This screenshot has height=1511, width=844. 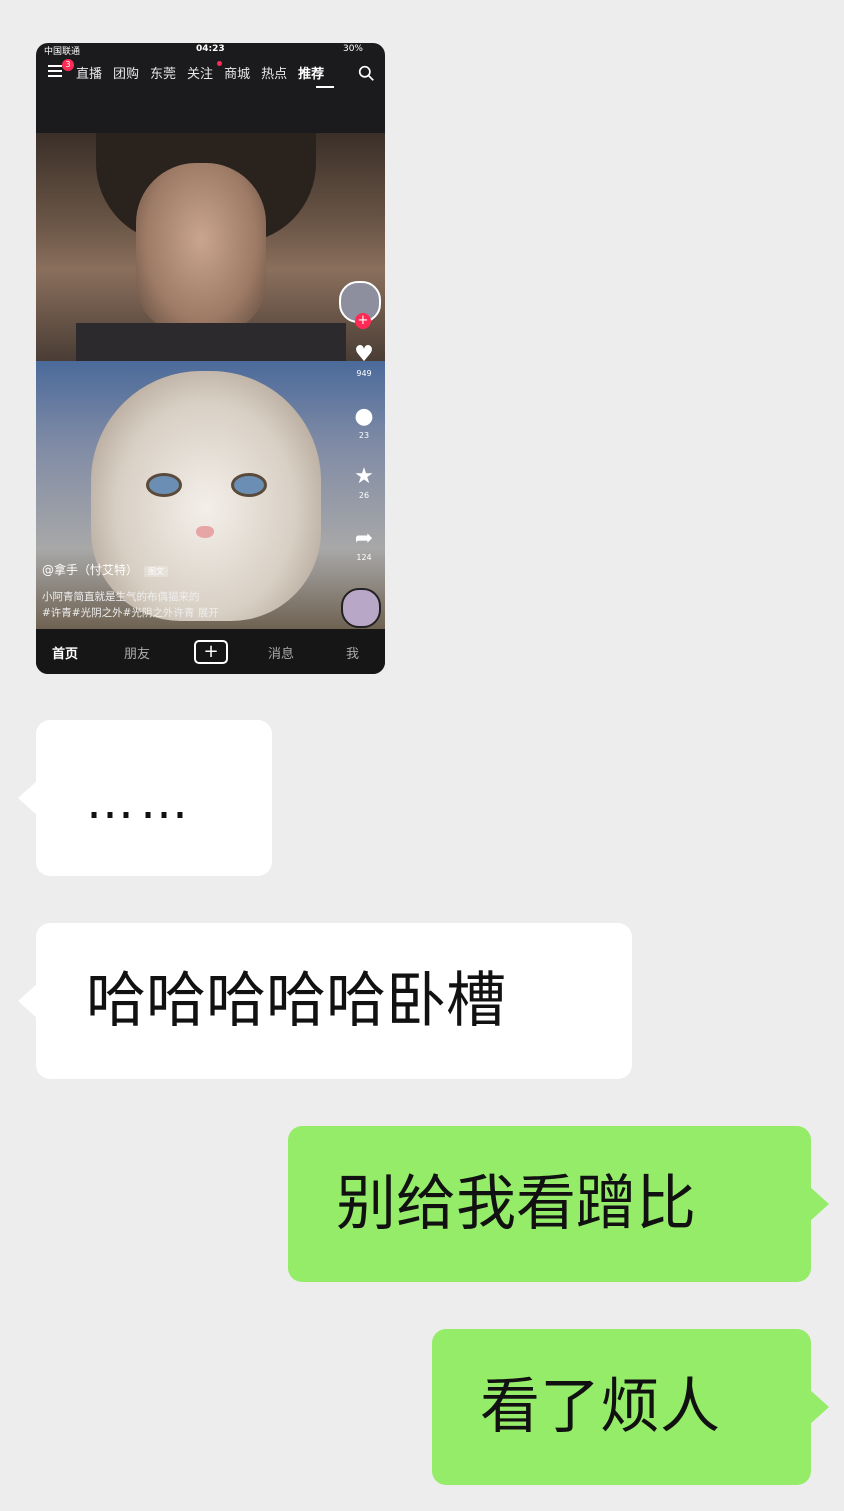 I want to click on tab-live: 直播, so click(x=89, y=72).